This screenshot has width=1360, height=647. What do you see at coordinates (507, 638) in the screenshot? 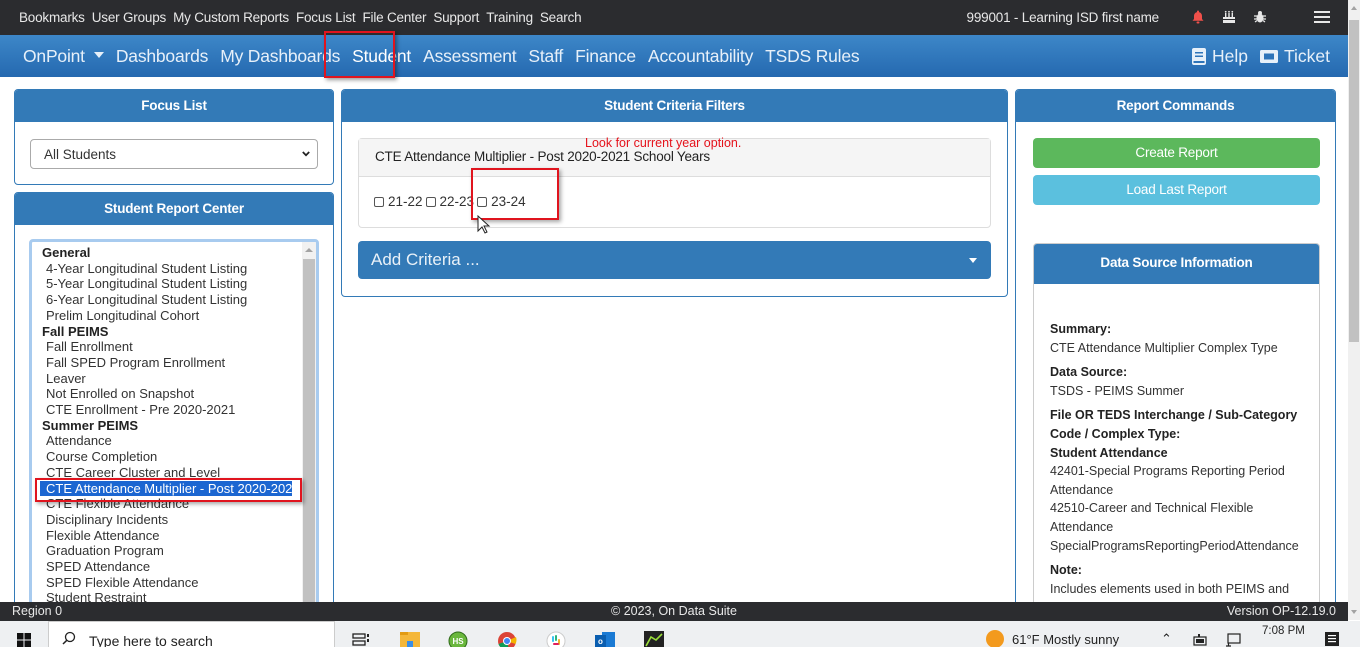
I see `chrome-icon` at bounding box center [507, 638].